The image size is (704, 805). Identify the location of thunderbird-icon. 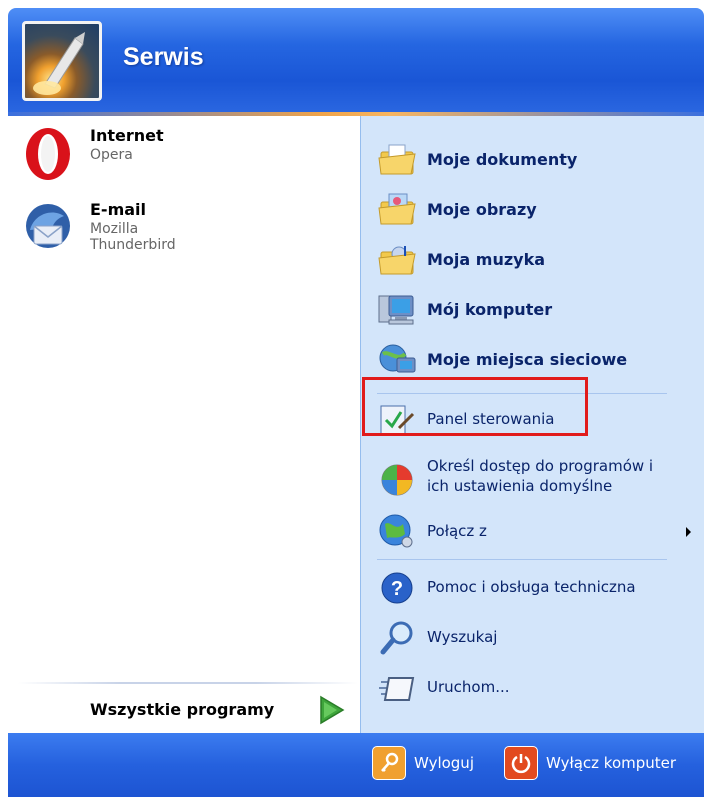
(48, 226).